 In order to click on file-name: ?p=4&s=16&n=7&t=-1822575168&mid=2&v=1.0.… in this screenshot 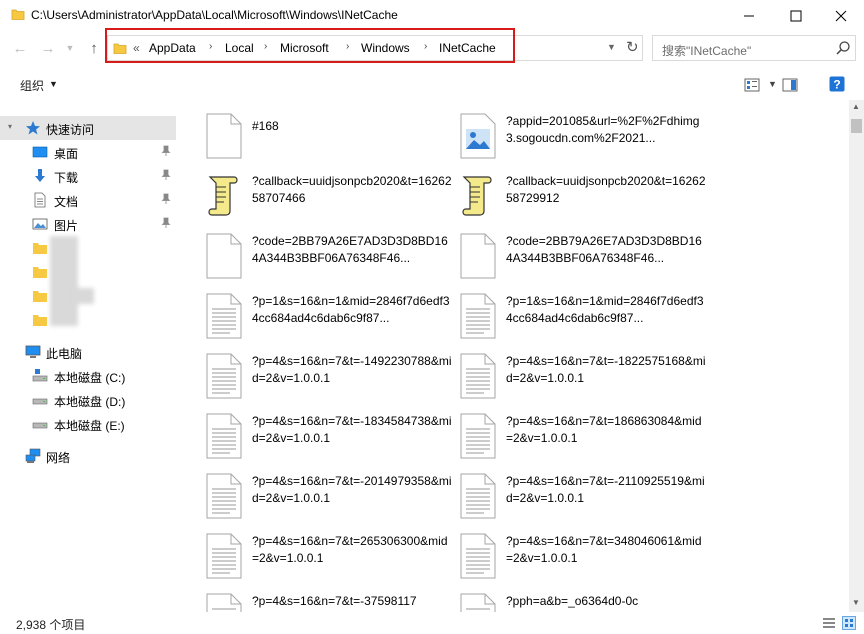, I will do `click(606, 369)`.